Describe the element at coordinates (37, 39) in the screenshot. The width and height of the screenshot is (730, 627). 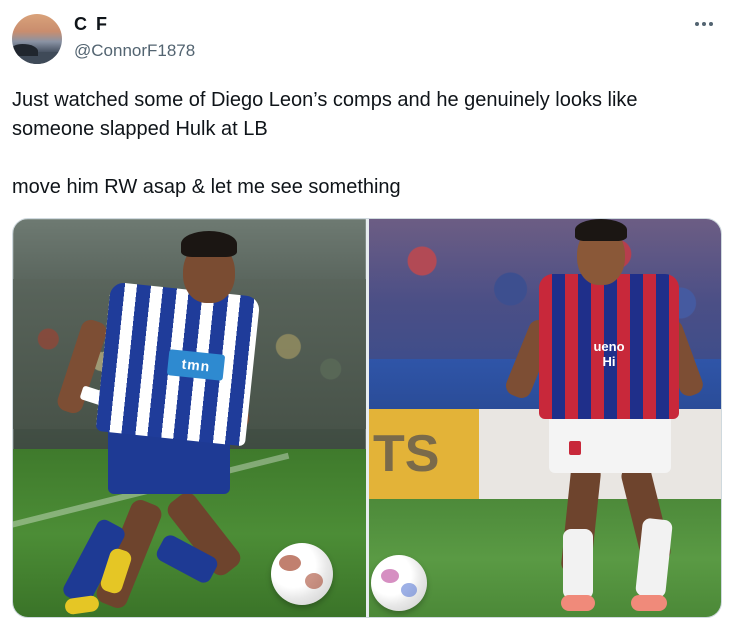
I see `avatar` at that location.